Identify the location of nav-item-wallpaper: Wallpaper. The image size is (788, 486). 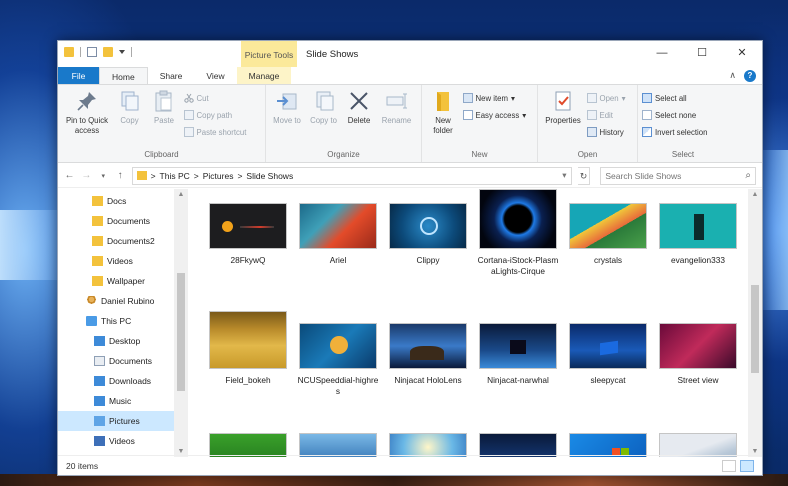
(118, 281).